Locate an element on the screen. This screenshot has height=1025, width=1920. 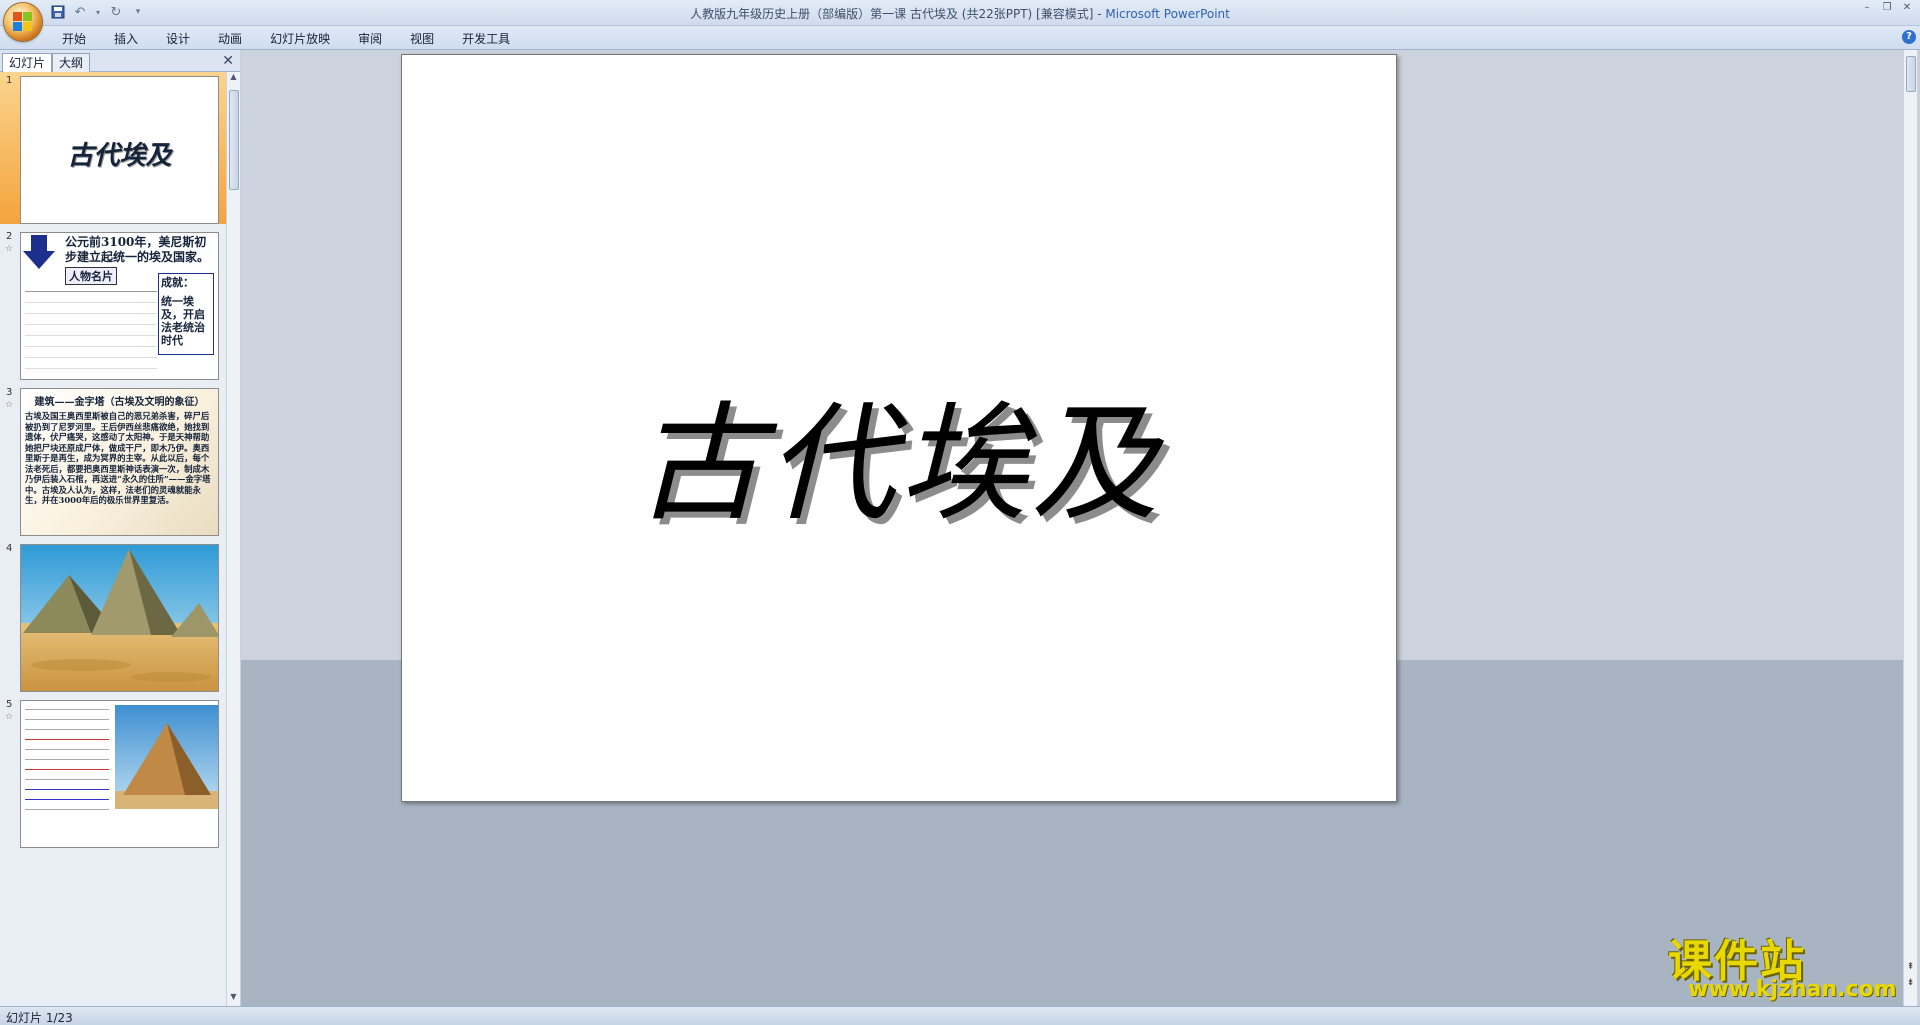
pyramid-photo is located at coordinates (166, 757).